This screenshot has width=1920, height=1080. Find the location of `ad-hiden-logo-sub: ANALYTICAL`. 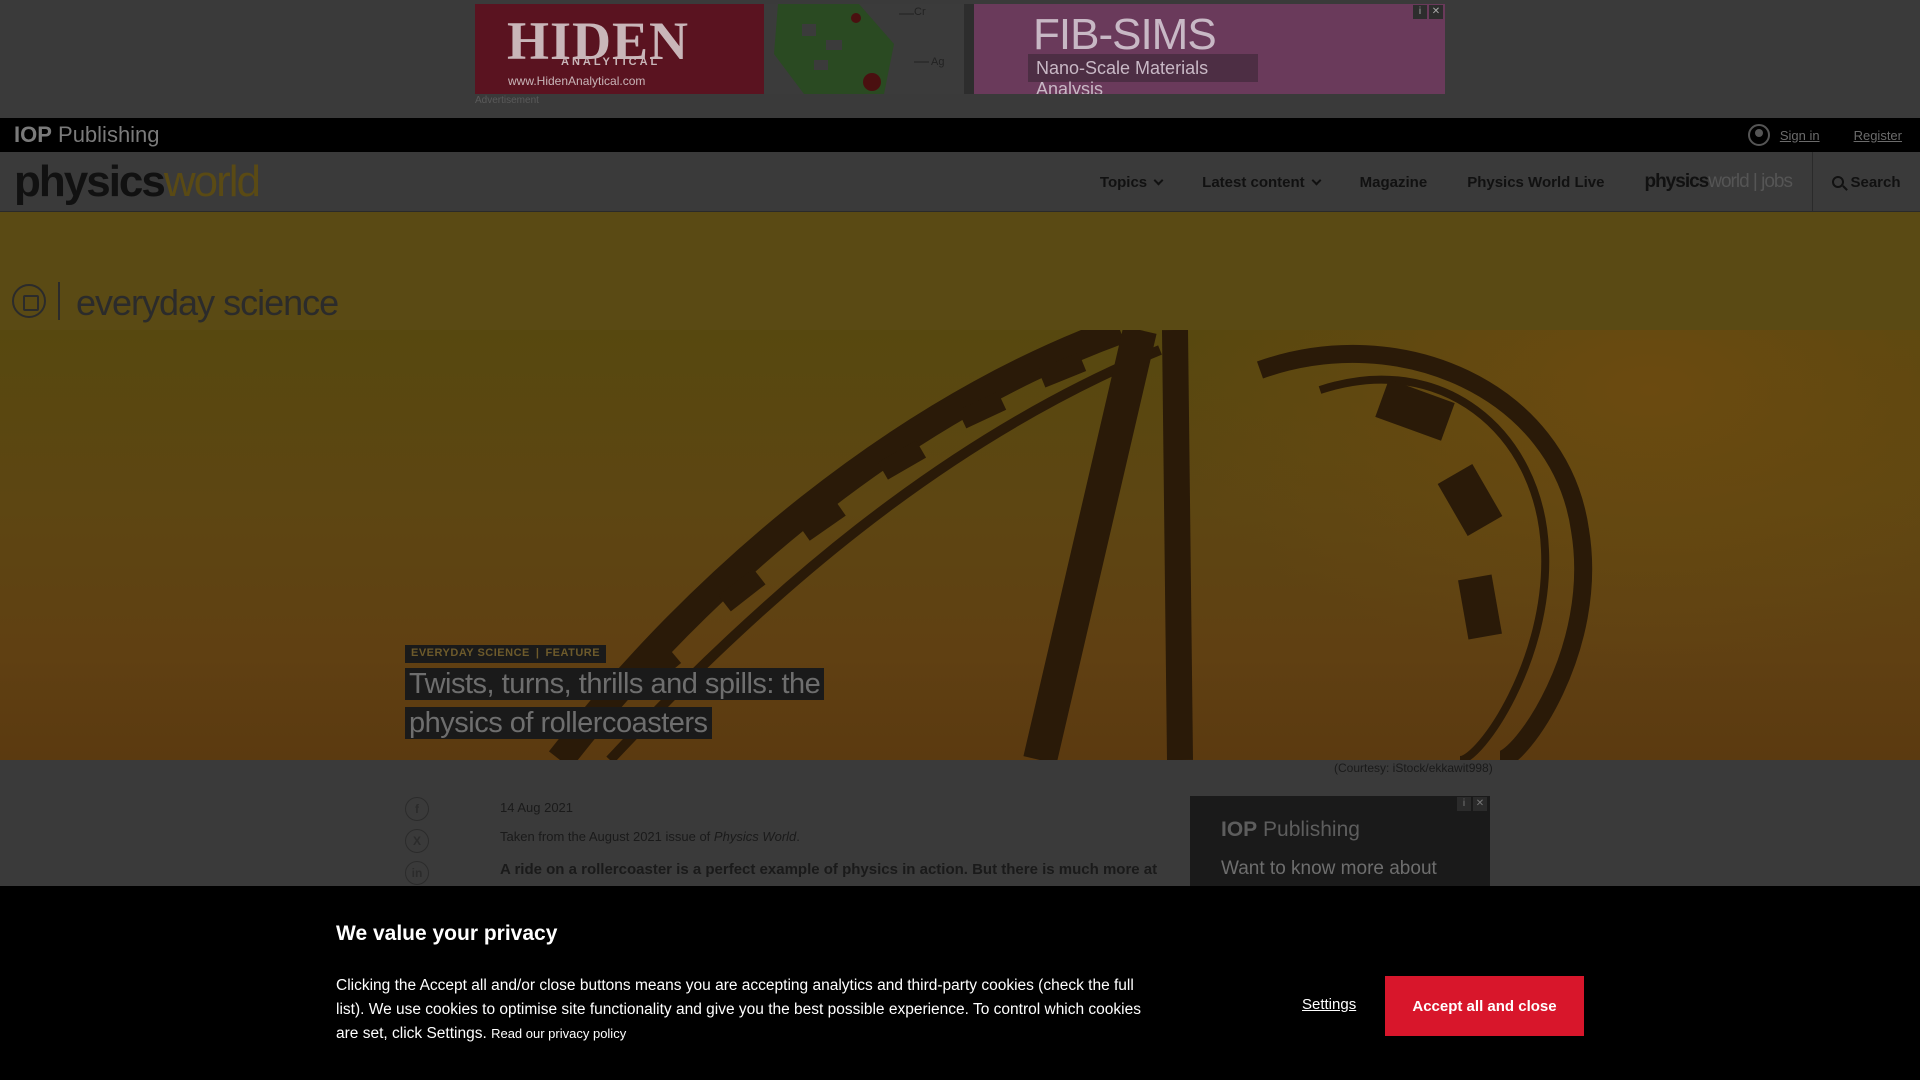

ad-hiden-logo-sub: ANALYTICAL is located at coordinates (611, 62).